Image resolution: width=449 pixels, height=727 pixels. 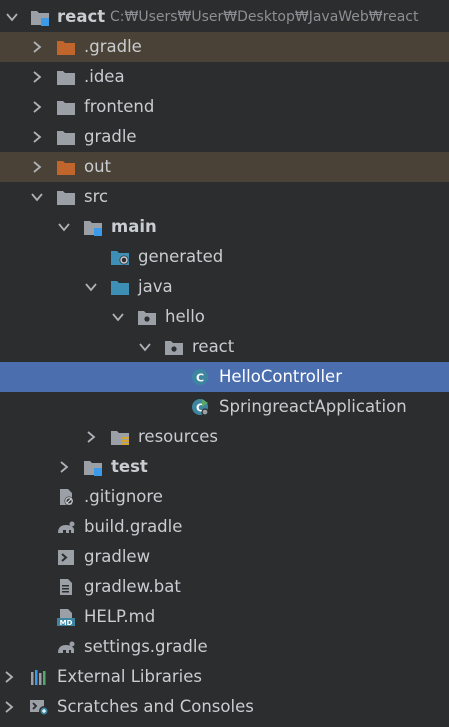 I want to click on tree-item-label: gradlew.bat, so click(x=132, y=586).